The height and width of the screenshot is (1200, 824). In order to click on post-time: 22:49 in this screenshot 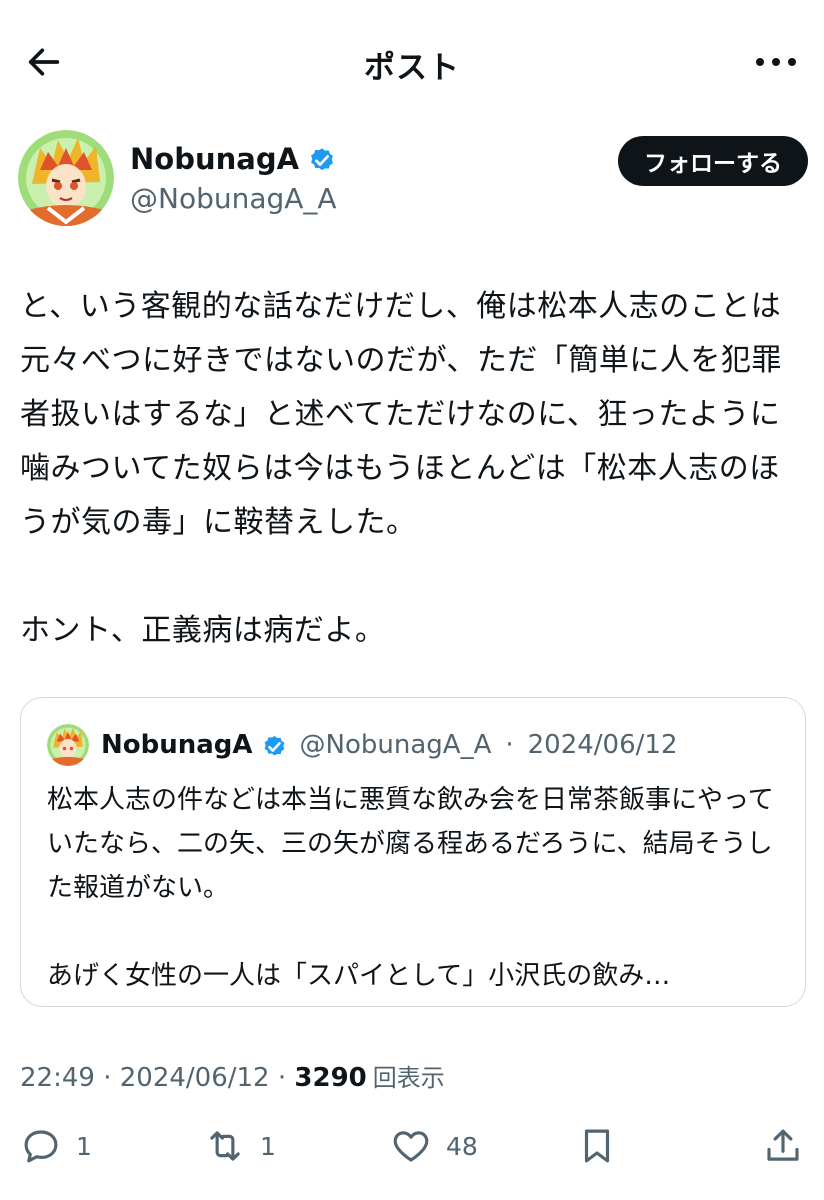, I will do `click(57, 1078)`.